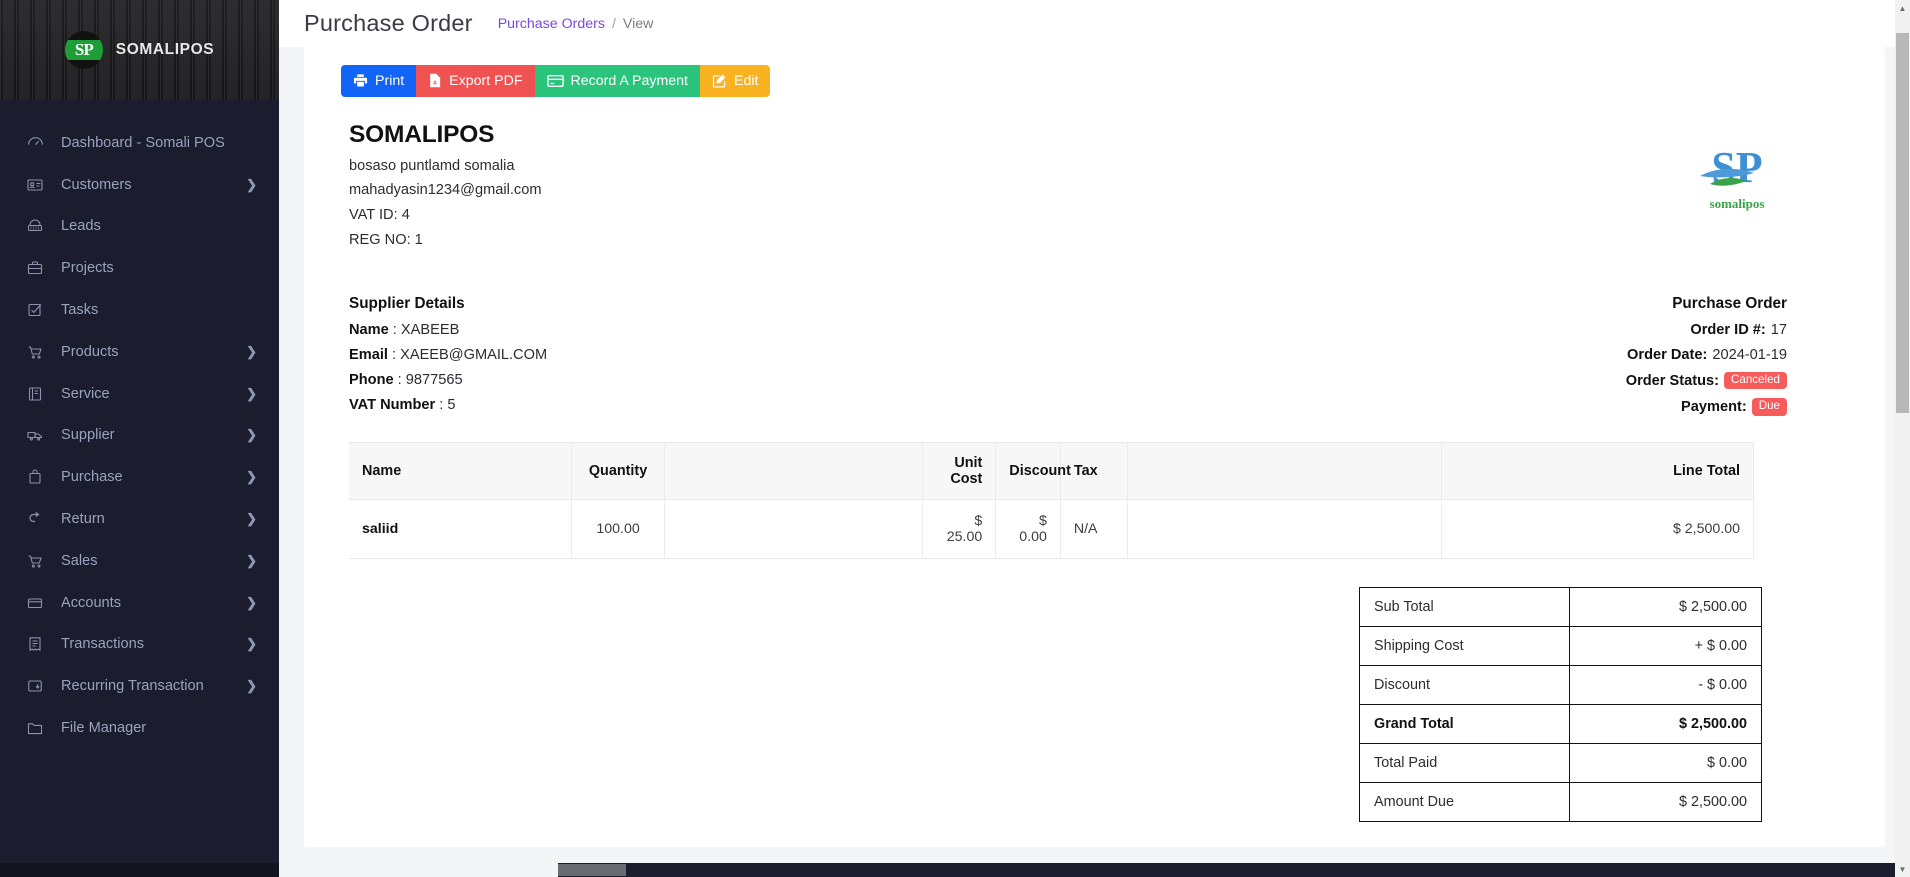 The image size is (1910, 877). What do you see at coordinates (386, 239) in the screenshot?
I see `company-reg-no: REG NO: 1` at bounding box center [386, 239].